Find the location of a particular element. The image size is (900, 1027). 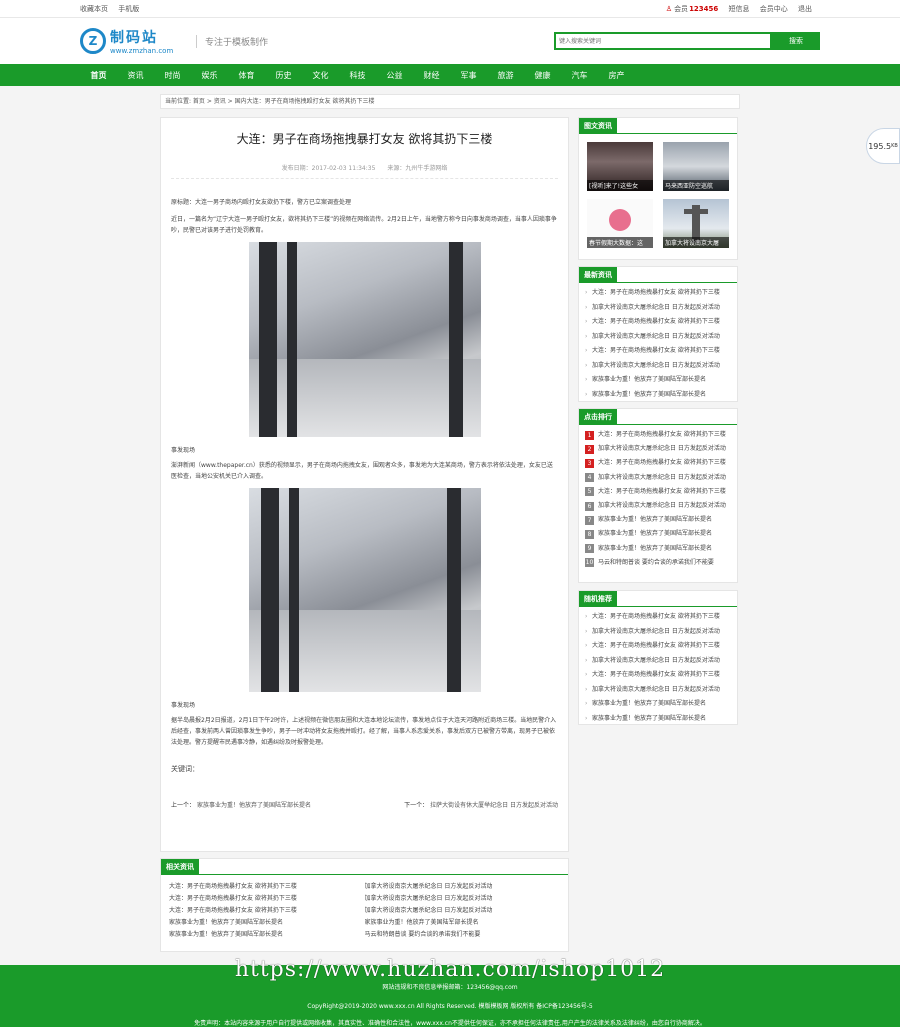

search-bar: 搜索 is located at coordinates (687, 41).